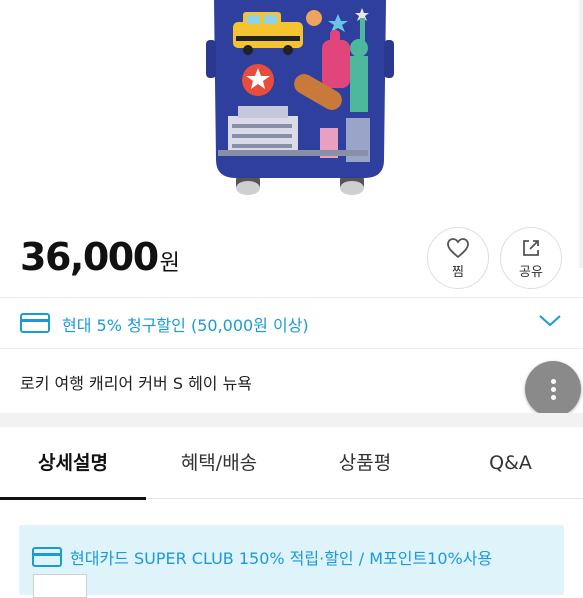 Image resolution: width=583 pixels, height=598 pixels. Describe the element at coordinates (458, 272) in the screenshot. I see `wish-label: 찜` at that location.